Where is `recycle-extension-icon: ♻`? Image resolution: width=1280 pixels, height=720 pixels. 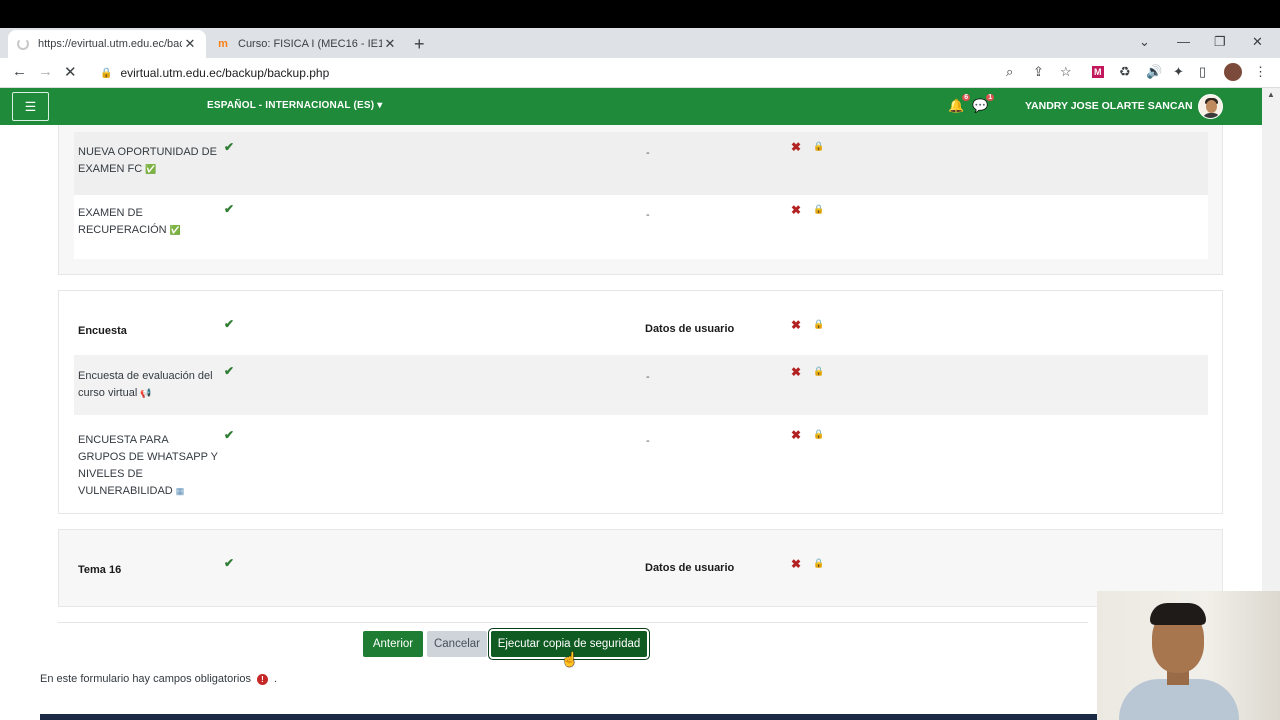 recycle-extension-icon: ♻ is located at coordinates (1125, 72).